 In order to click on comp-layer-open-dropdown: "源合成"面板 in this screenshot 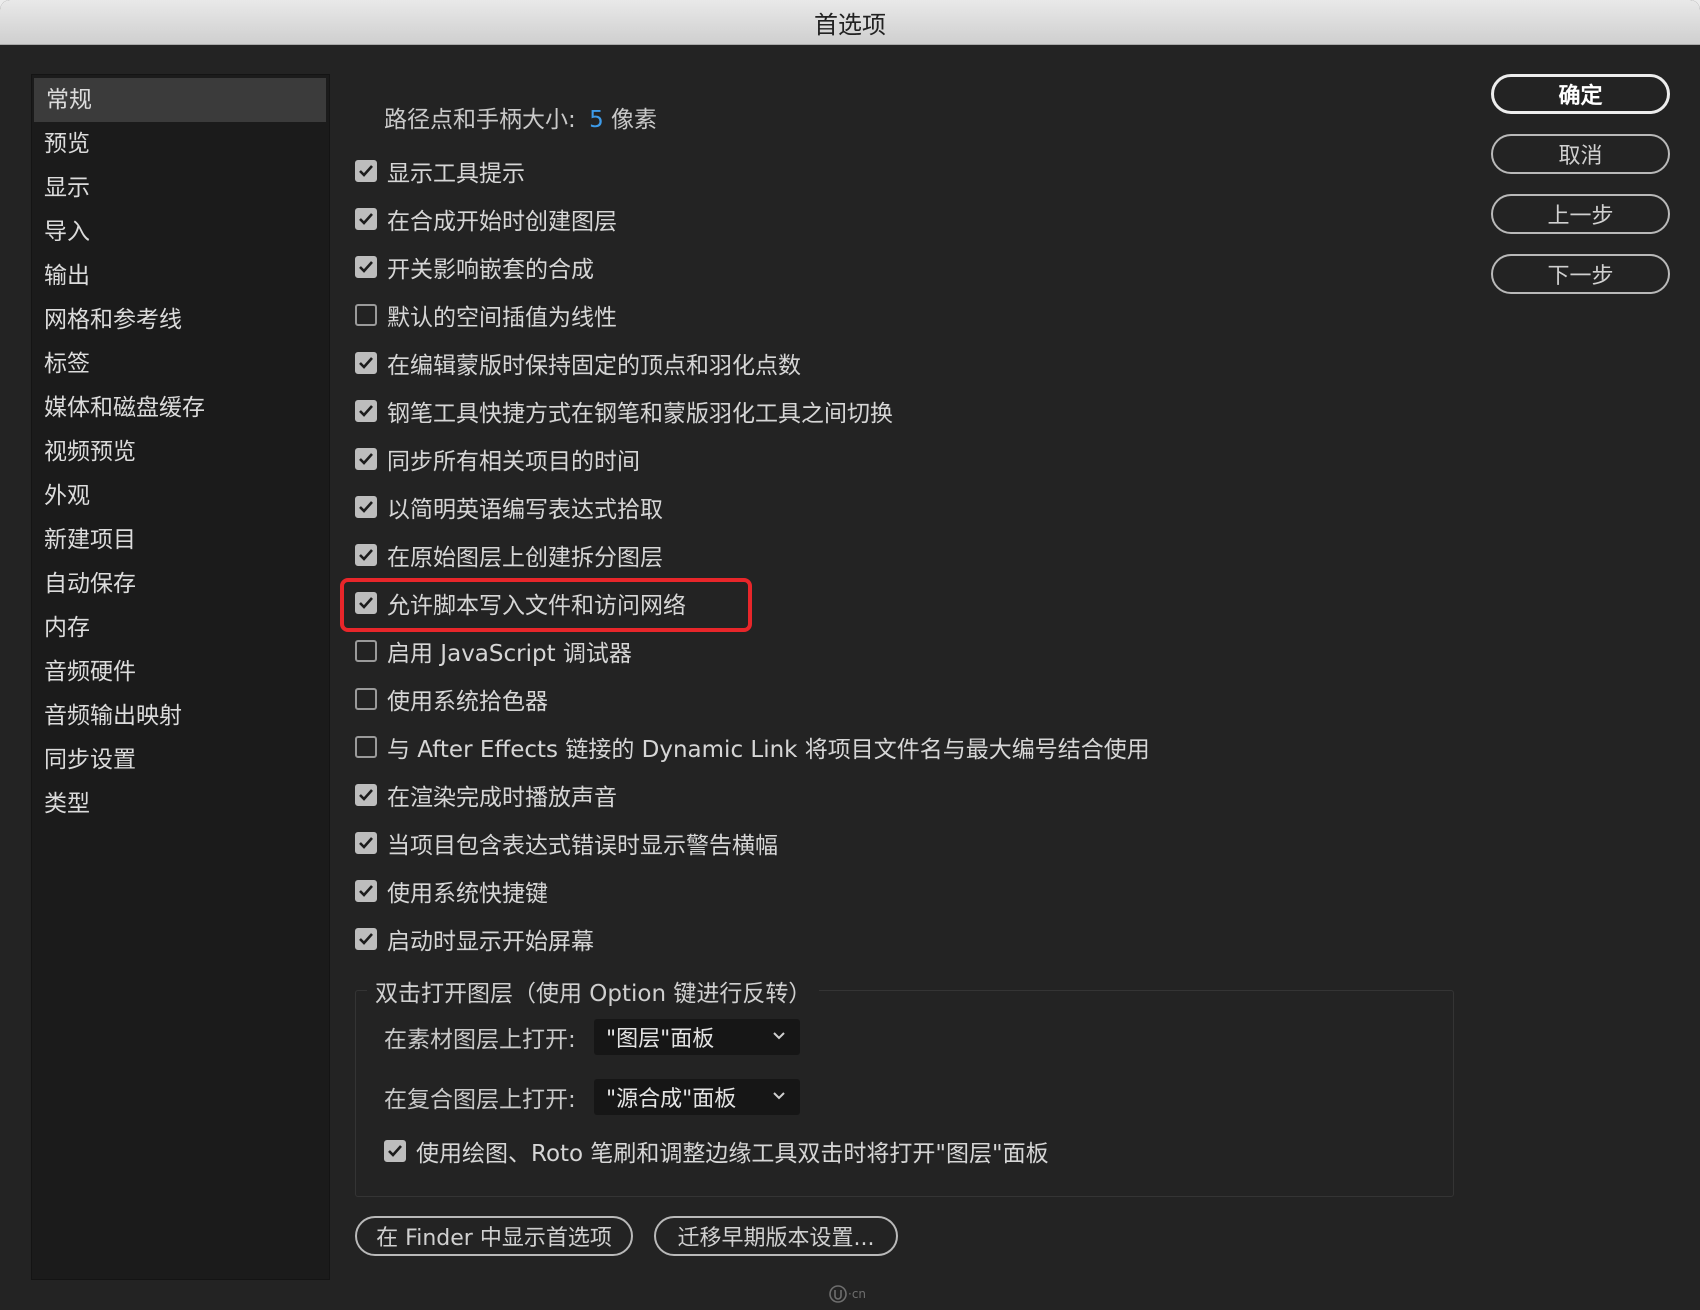, I will do `click(697, 1097)`.